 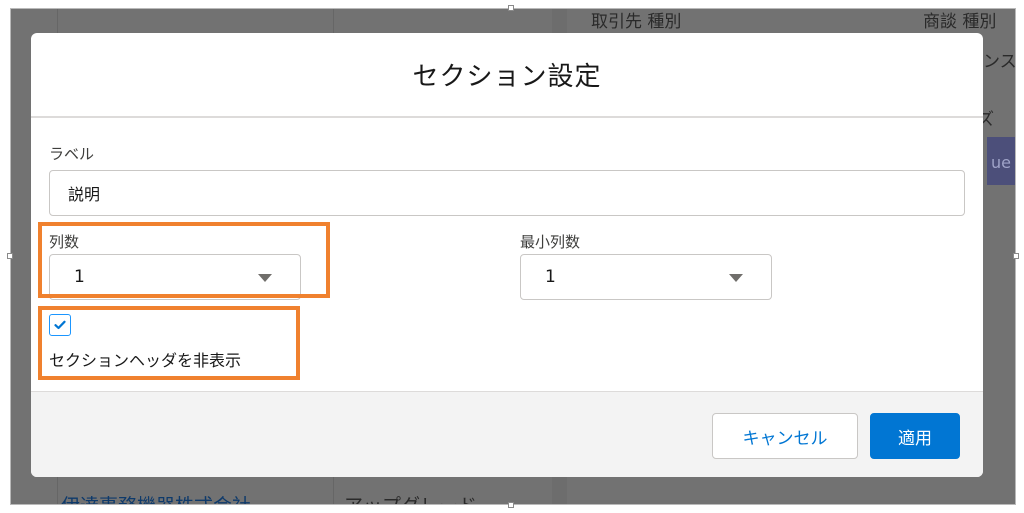 What do you see at coordinates (507, 193) in the screenshot?
I see `label-input` at bounding box center [507, 193].